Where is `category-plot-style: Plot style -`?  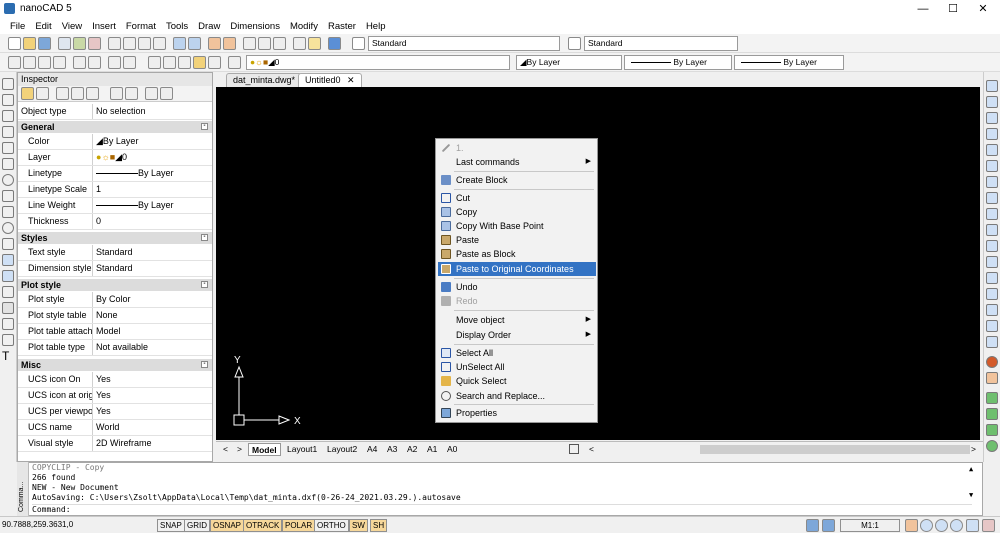 category-plot-style: Plot style - is located at coordinates (115, 285).